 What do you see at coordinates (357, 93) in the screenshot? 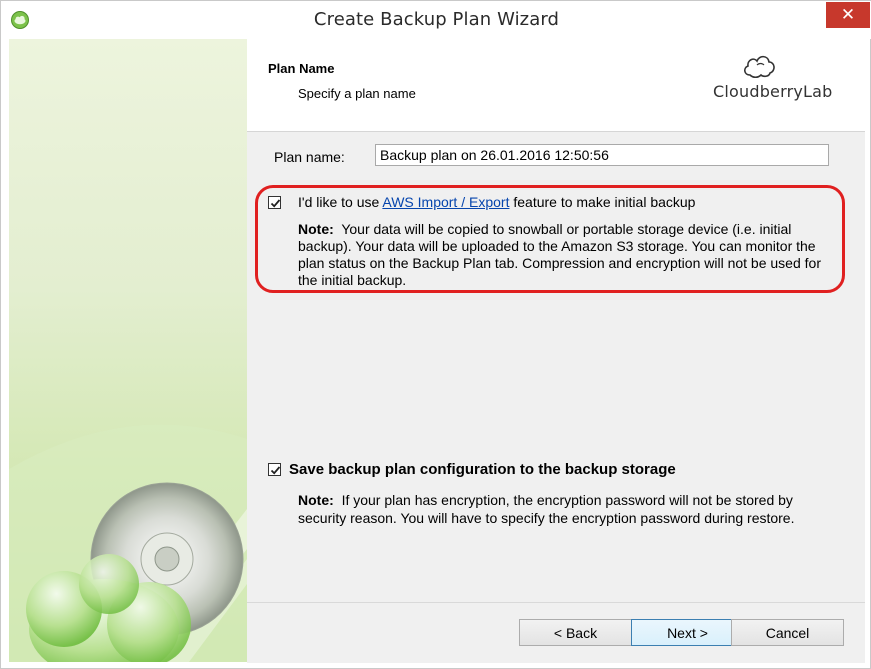
I see `page-subtitle: Specify a plan name` at bounding box center [357, 93].